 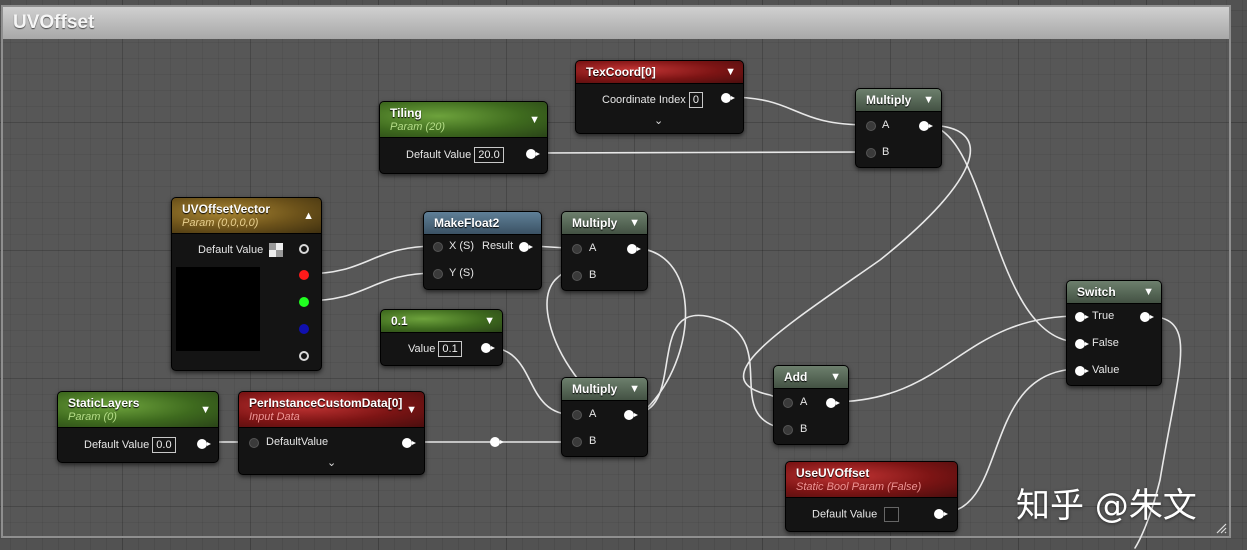 What do you see at coordinates (441, 337) in the screenshot?
I see `constant-node: 0.1 ▼ Value 0.1` at bounding box center [441, 337].